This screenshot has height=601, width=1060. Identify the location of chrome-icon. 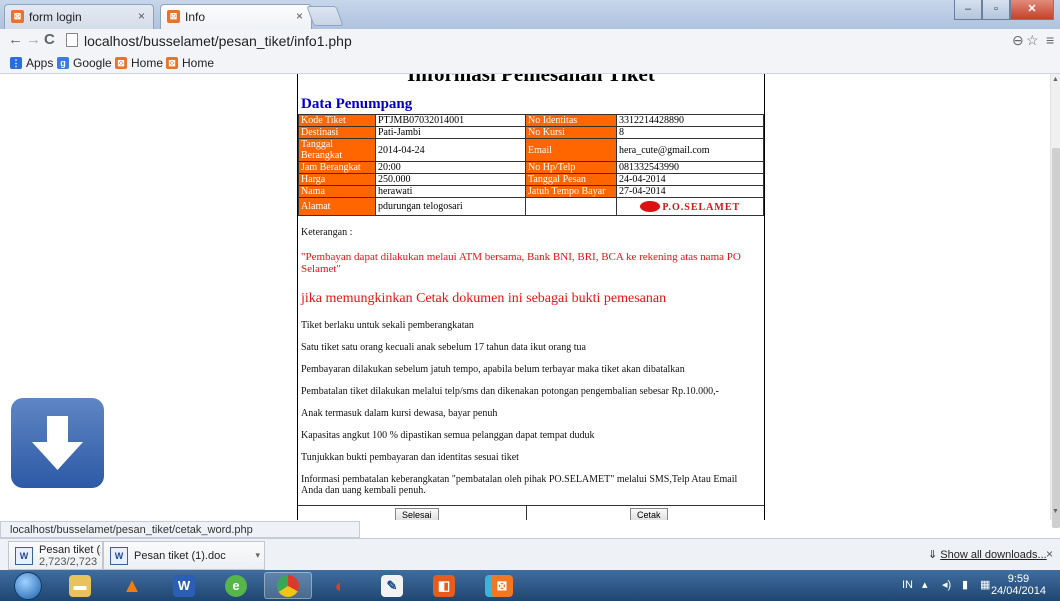
(288, 585).